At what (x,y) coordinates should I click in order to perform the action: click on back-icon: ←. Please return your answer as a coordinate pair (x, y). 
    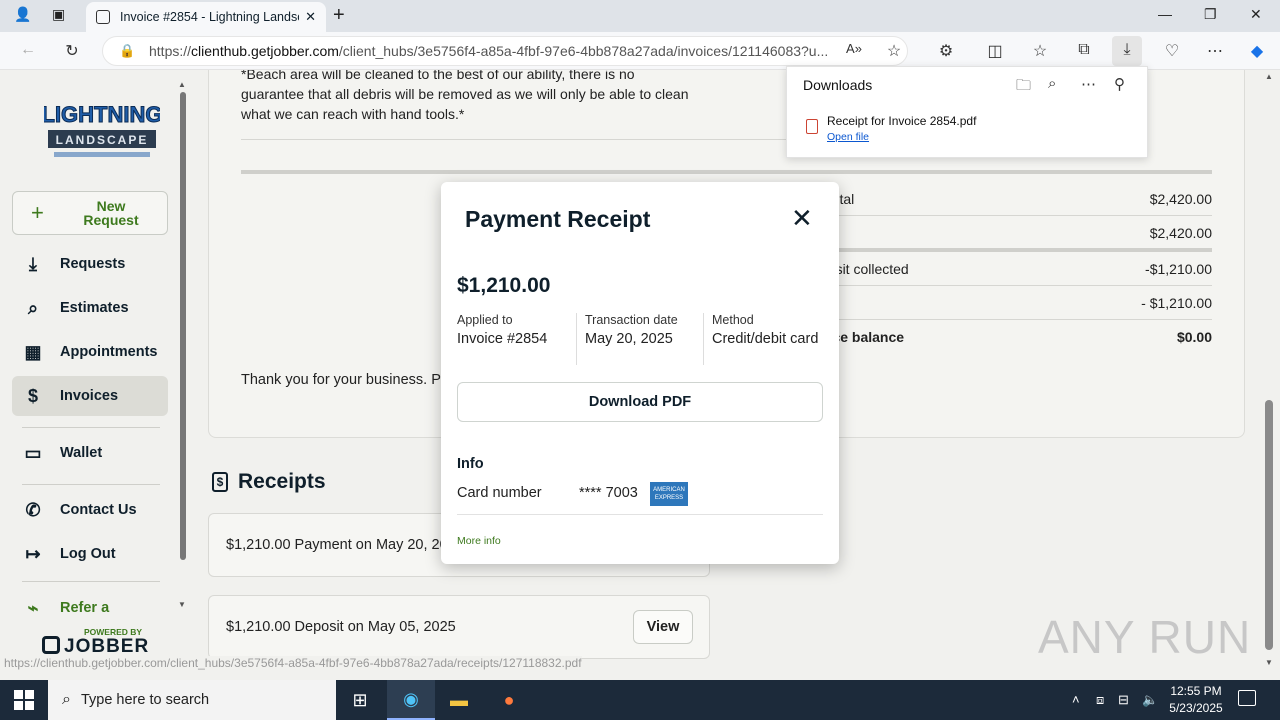
    Looking at the image, I should click on (28, 50).